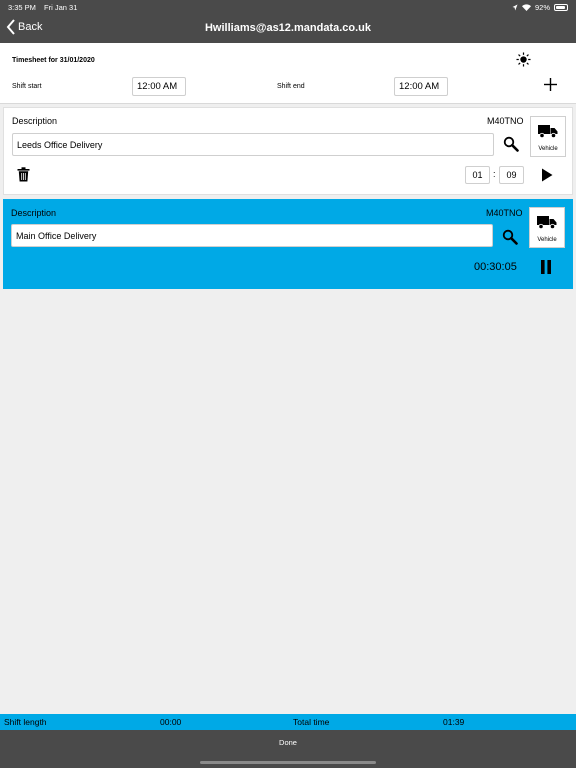 The image size is (576, 768). What do you see at coordinates (526, 7) in the screenshot?
I see `wifi-icon` at bounding box center [526, 7].